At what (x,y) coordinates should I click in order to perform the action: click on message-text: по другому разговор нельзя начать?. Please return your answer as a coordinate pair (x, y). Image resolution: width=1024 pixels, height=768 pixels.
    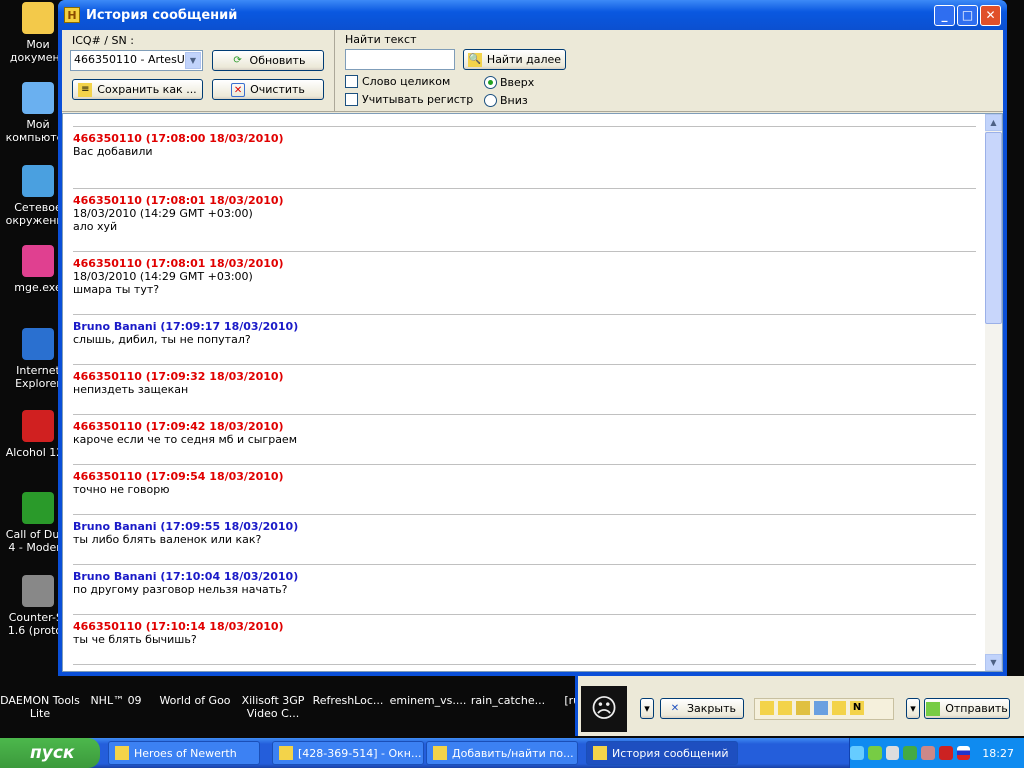
    Looking at the image, I should click on (180, 589).